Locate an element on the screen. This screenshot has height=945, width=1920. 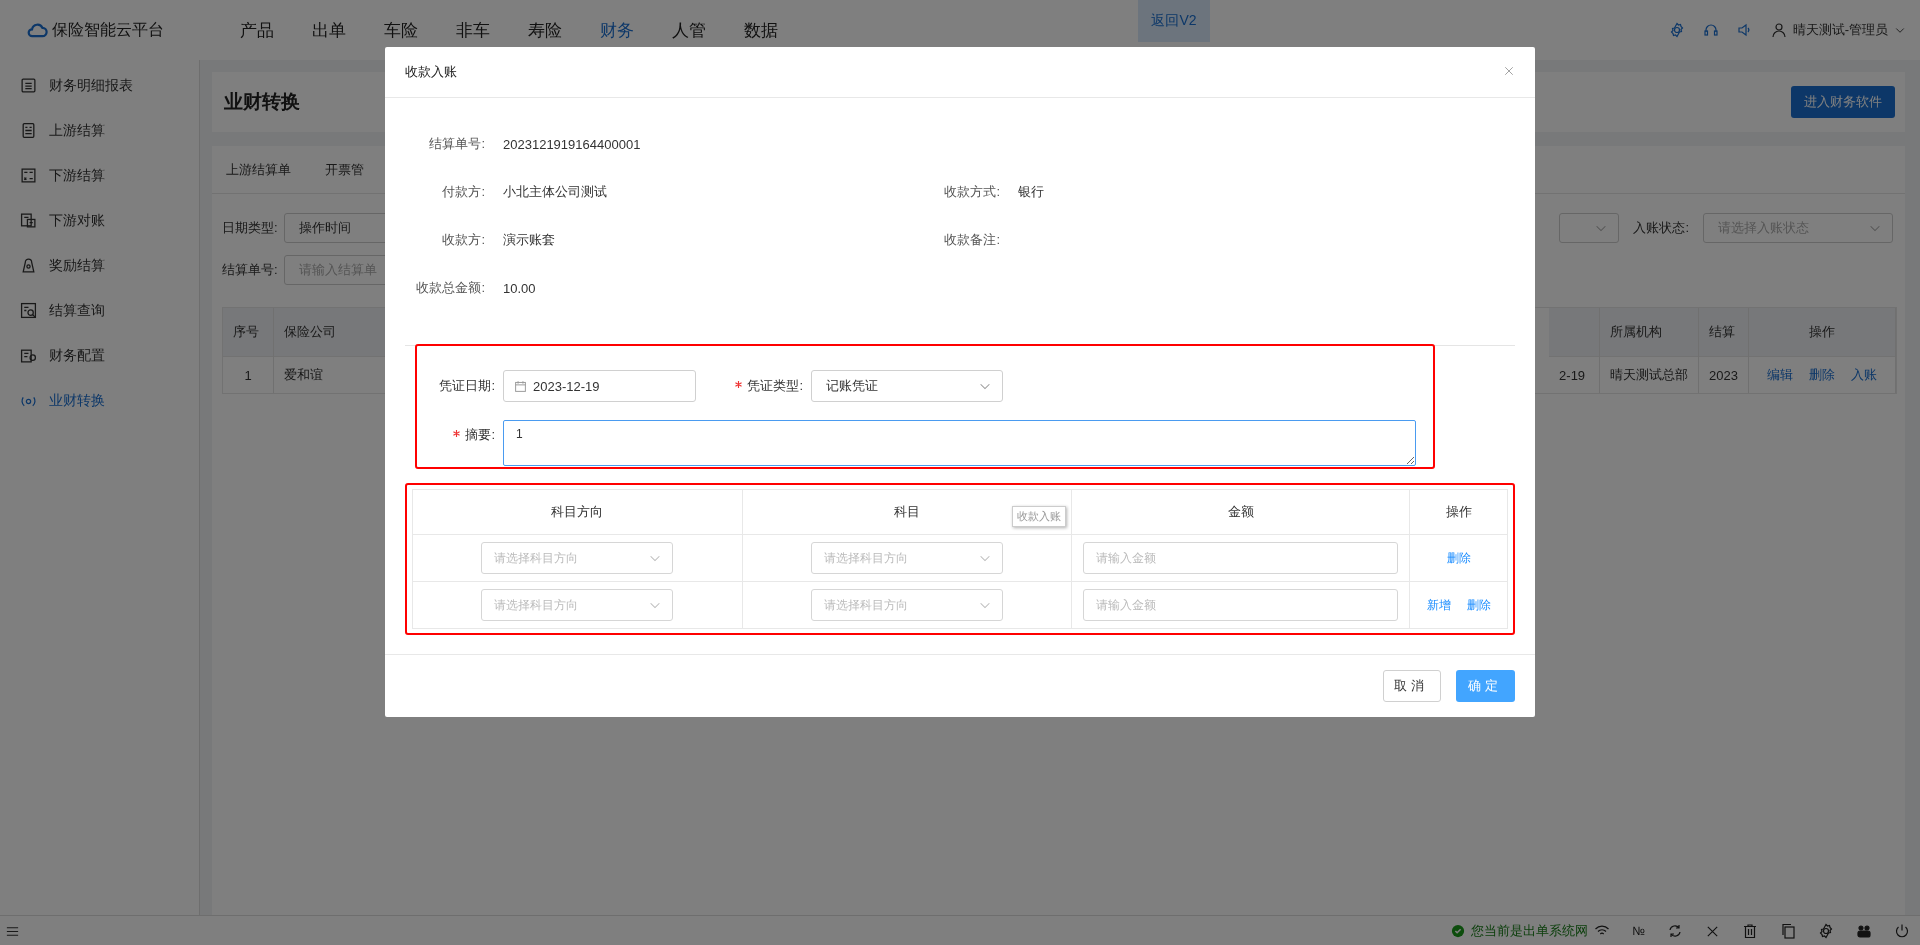
settings-document-icon is located at coordinates (28, 355).